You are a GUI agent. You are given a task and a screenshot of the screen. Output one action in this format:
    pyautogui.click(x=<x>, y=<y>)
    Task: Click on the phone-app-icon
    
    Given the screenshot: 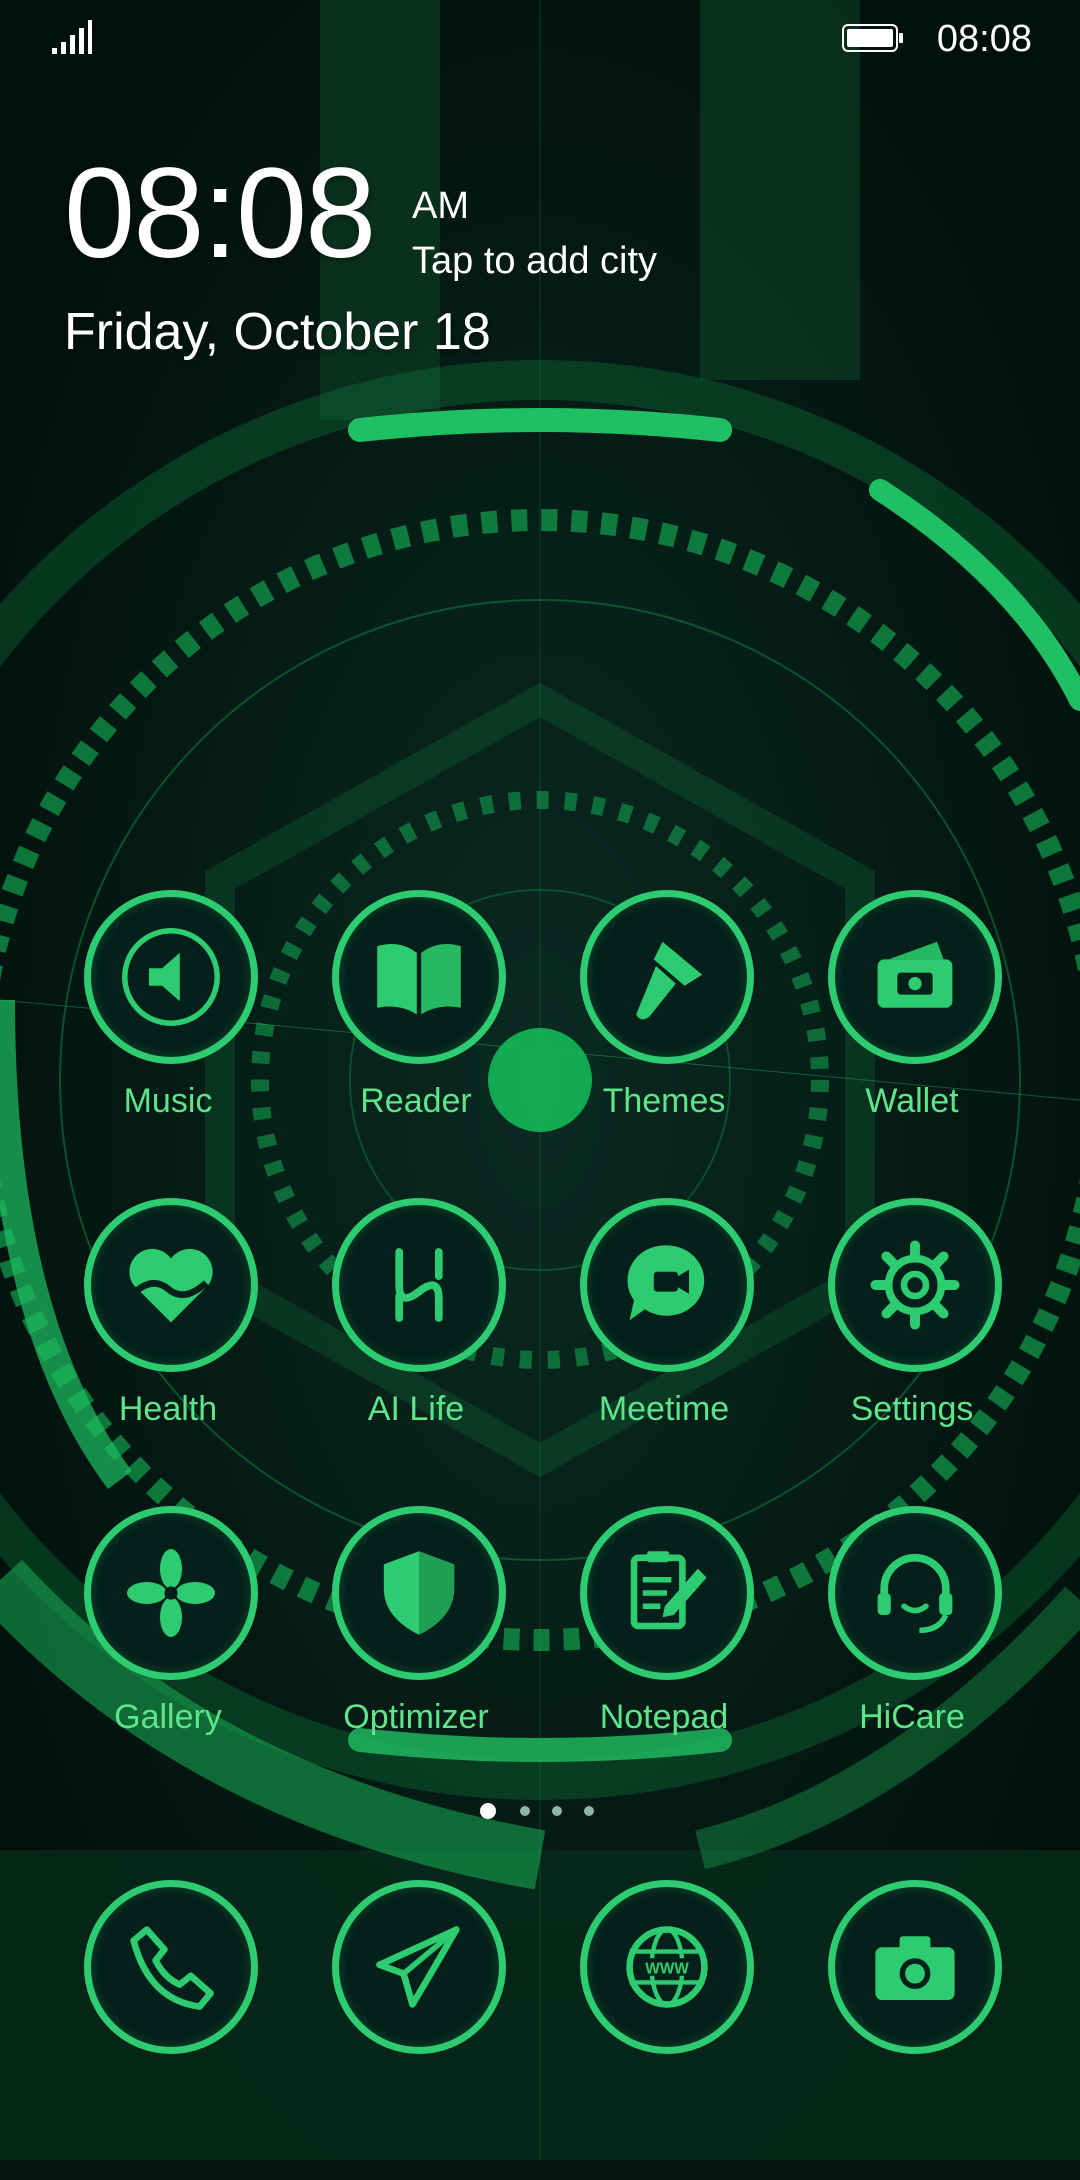 What is the action you would take?
    pyautogui.click(x=171, y=1967)
    